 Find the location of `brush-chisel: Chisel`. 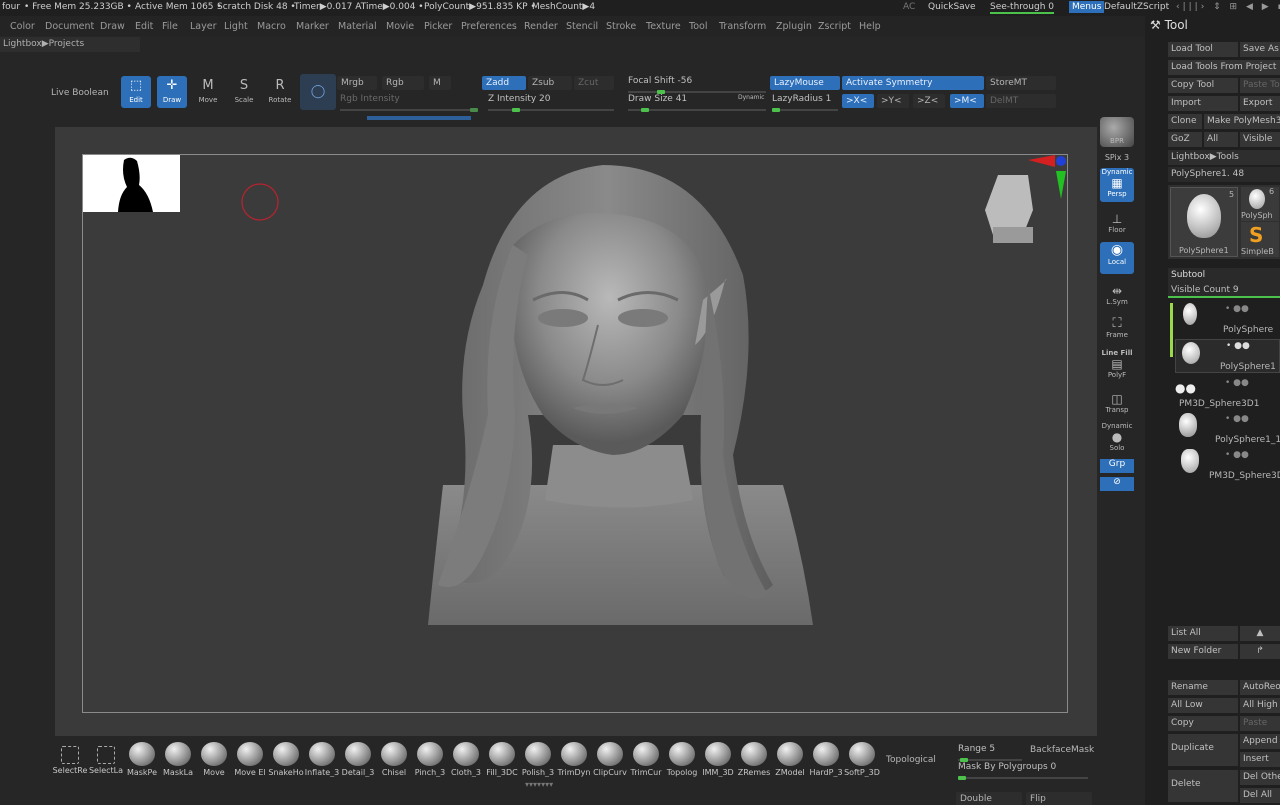

brush-chisel: Chisel is located at coordinates (394, 759).